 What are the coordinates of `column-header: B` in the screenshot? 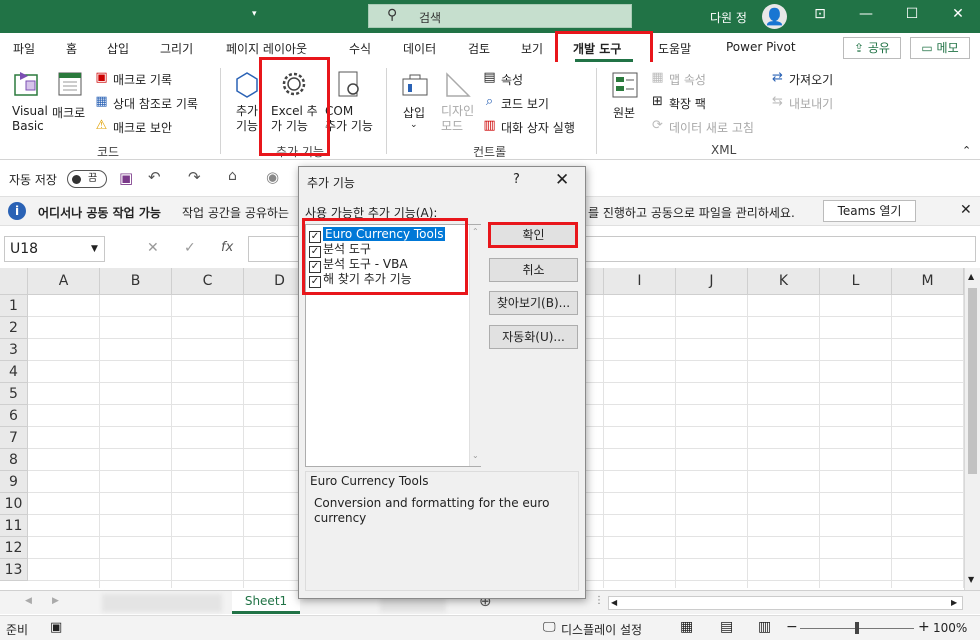 It's located at (136, 281).